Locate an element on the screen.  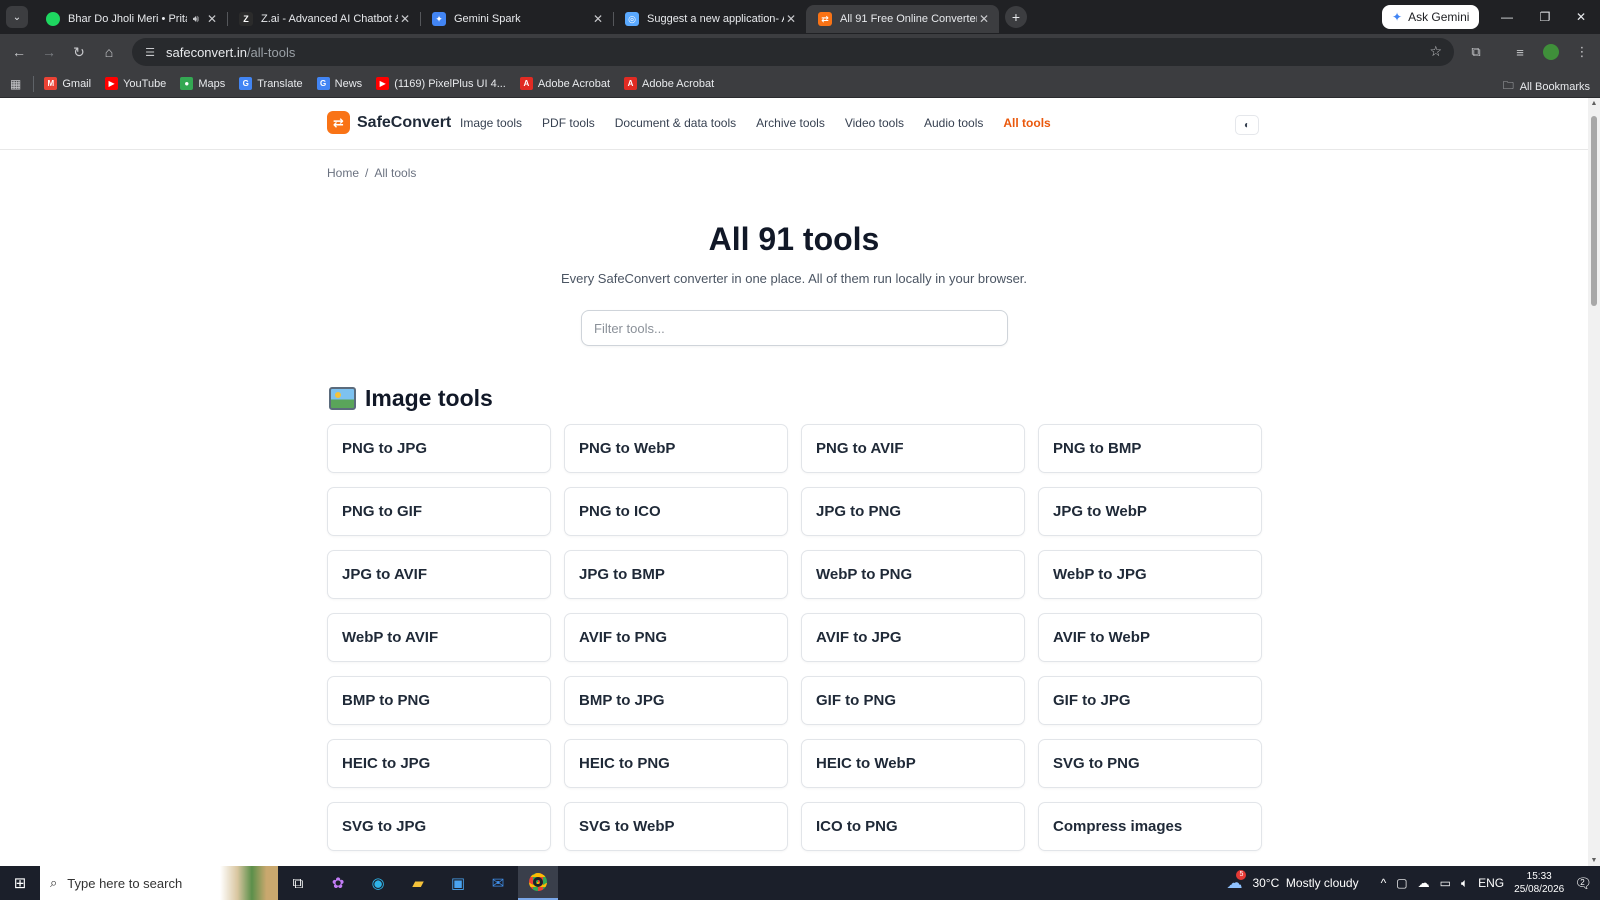
microsoft-store-icon: ▣ is located at coordinates (458, 883).